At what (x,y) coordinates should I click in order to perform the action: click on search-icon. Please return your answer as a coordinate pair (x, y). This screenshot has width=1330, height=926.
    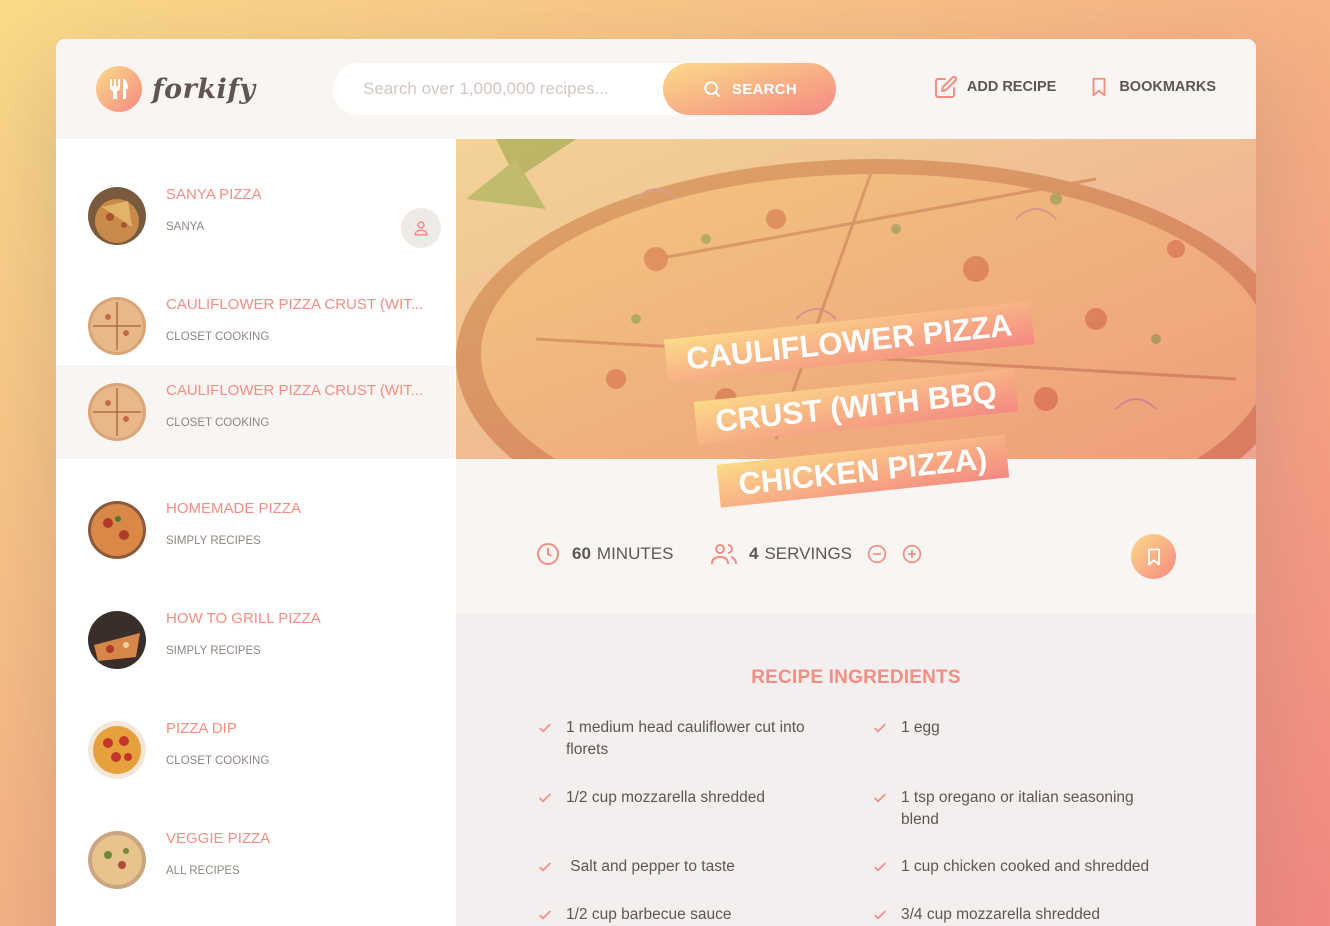
    Looking at the image, I should click on (712, 89).